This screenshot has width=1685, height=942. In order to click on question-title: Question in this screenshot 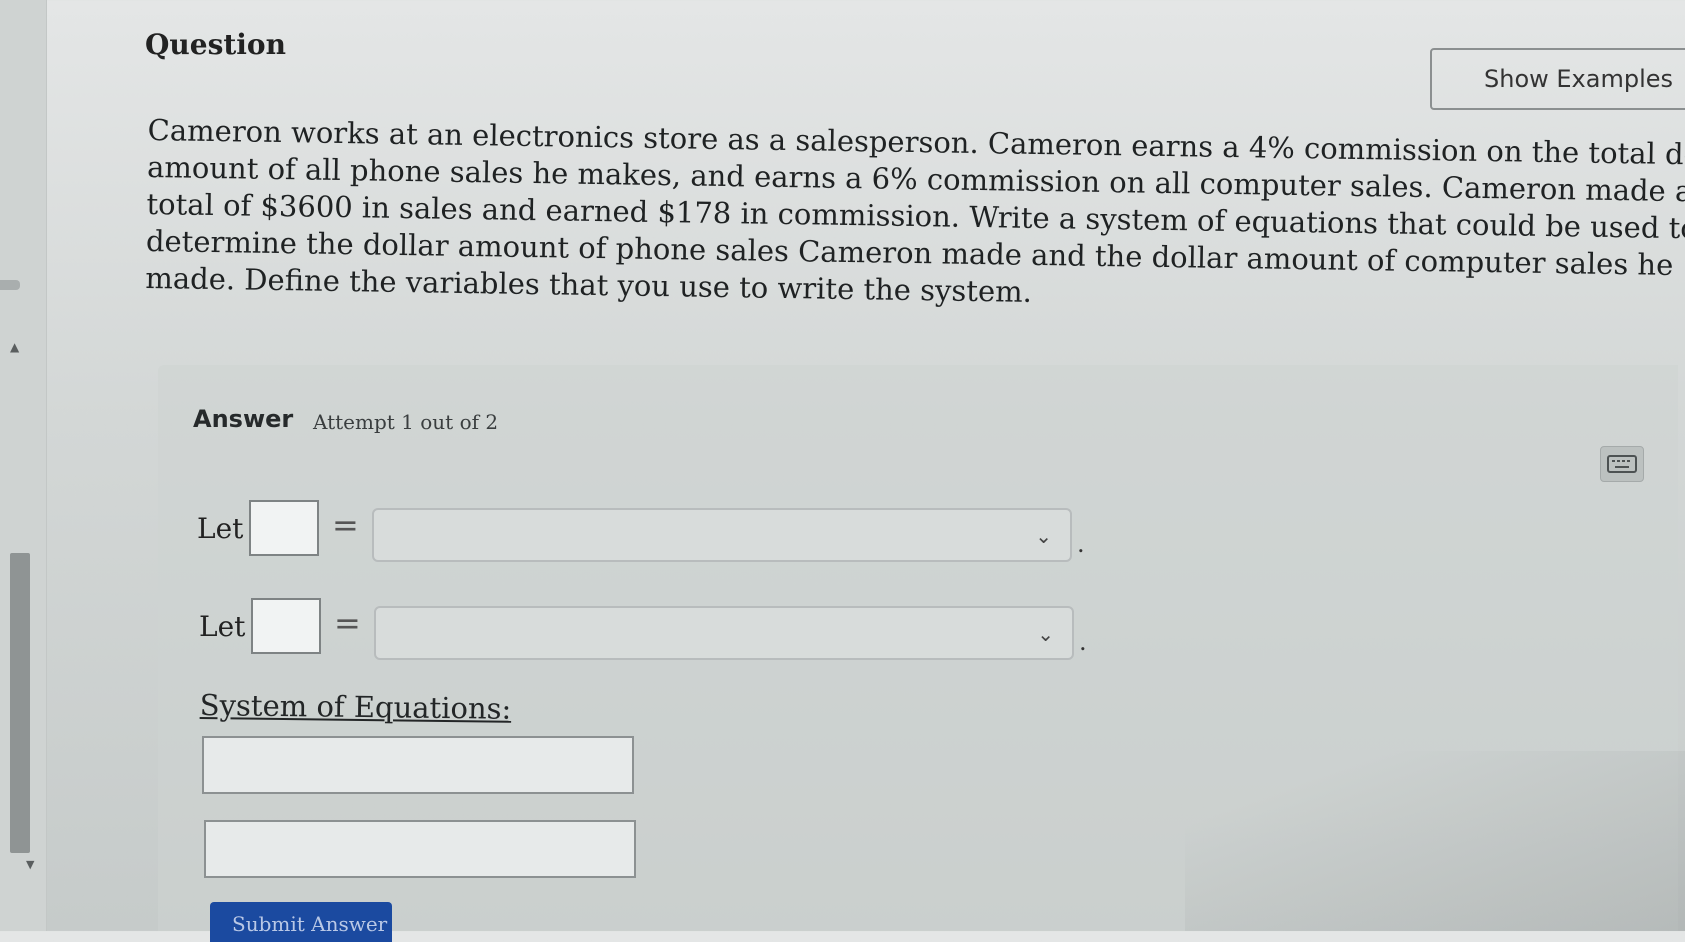, I will do `click(215, 44)`.